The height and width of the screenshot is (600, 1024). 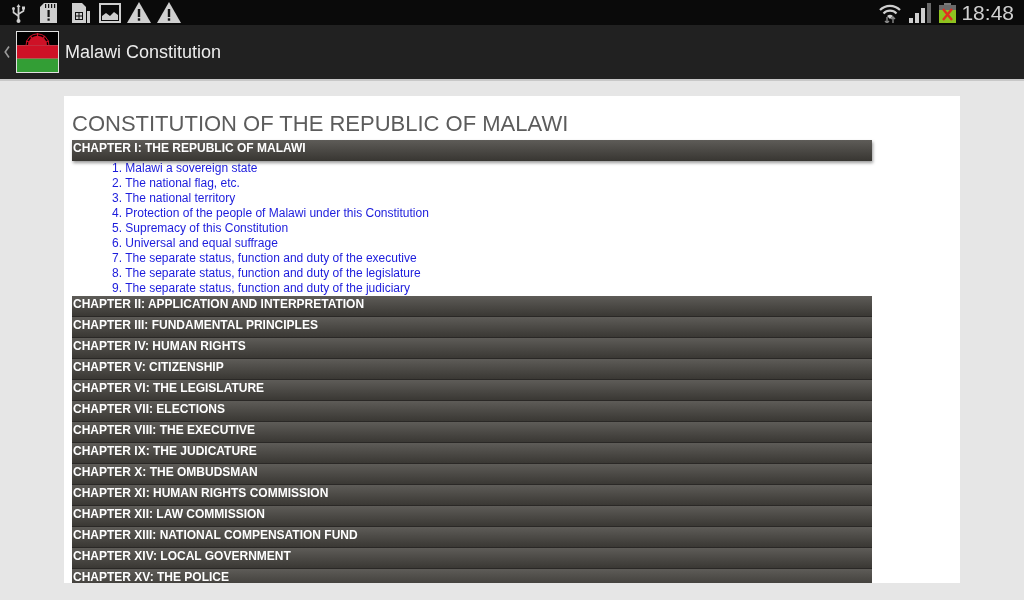 What do you see at coordinates (18, 12) in the screenshot?
I see `usb-icon` at bounding box center [18, 12].